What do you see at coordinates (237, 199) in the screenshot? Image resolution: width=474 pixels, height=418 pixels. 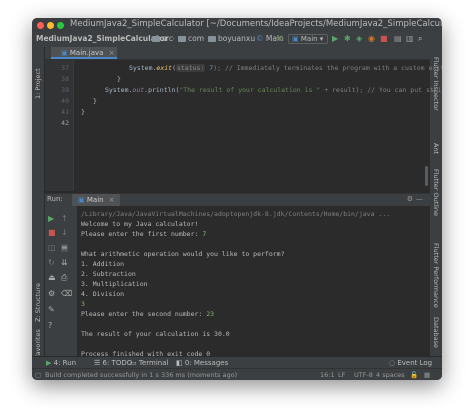 I see `run-panel-header: Run: ▣ Main × ⚙—` at bounding box center [237, 199].